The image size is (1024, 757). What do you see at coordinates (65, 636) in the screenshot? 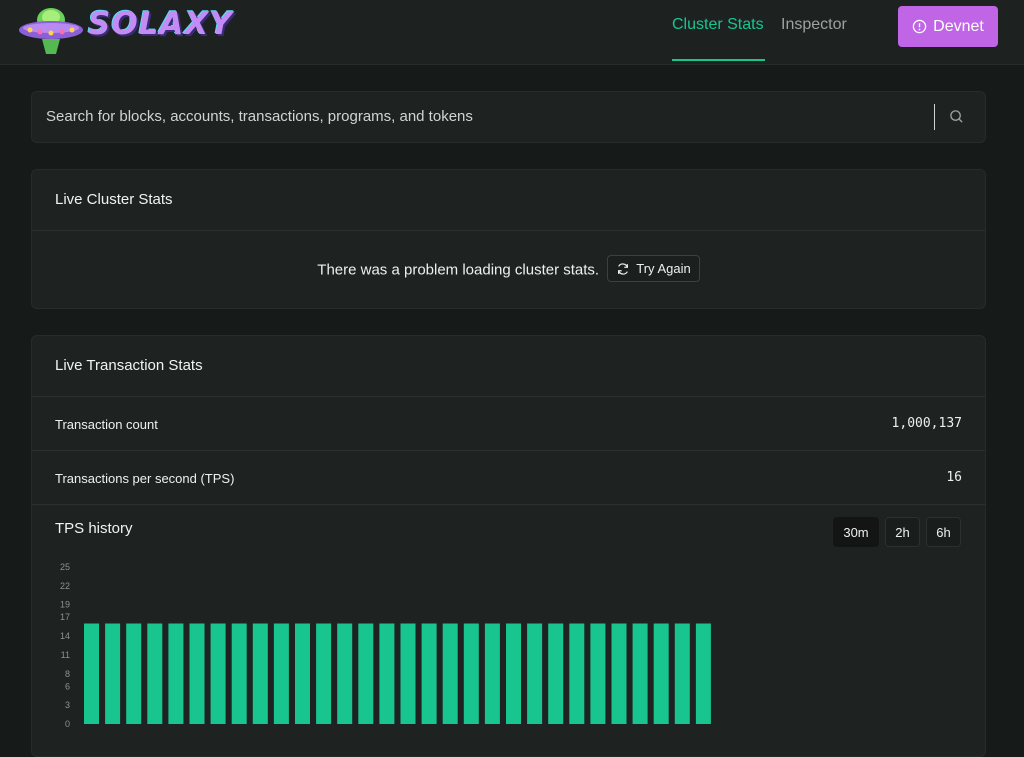
I see `y-tick-label: 14` at bounding box center [65, 636].